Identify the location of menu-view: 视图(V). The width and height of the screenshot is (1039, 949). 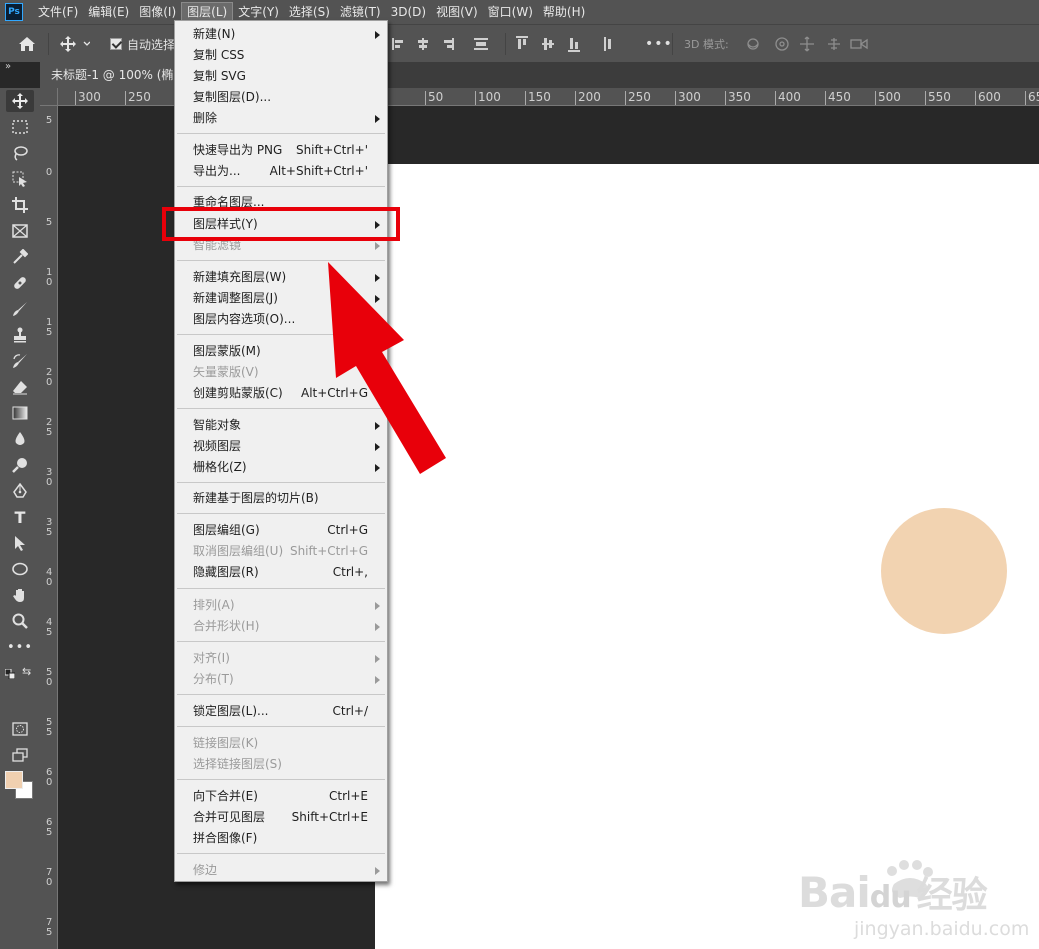
(457, 12).